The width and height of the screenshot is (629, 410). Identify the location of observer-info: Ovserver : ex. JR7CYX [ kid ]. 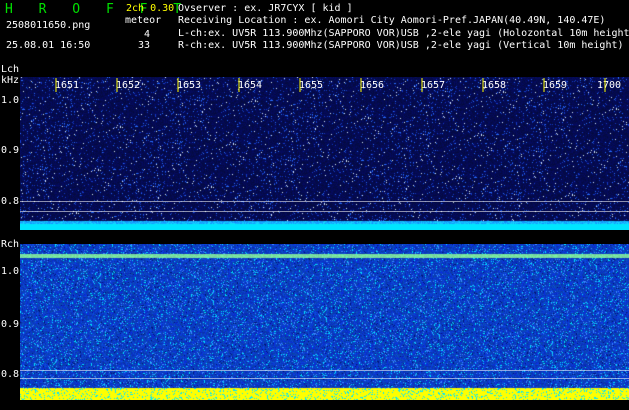
(265, 8).